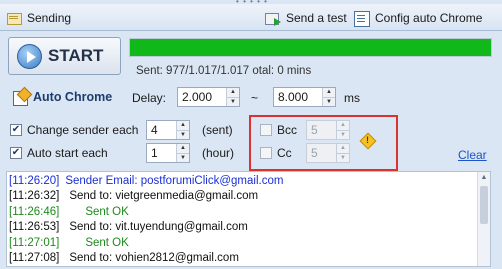  What do you see at coordinates (16, 130) in the screenshot?
I see `change-sender-checkbox: ✔` at bounding box center [16, 130].